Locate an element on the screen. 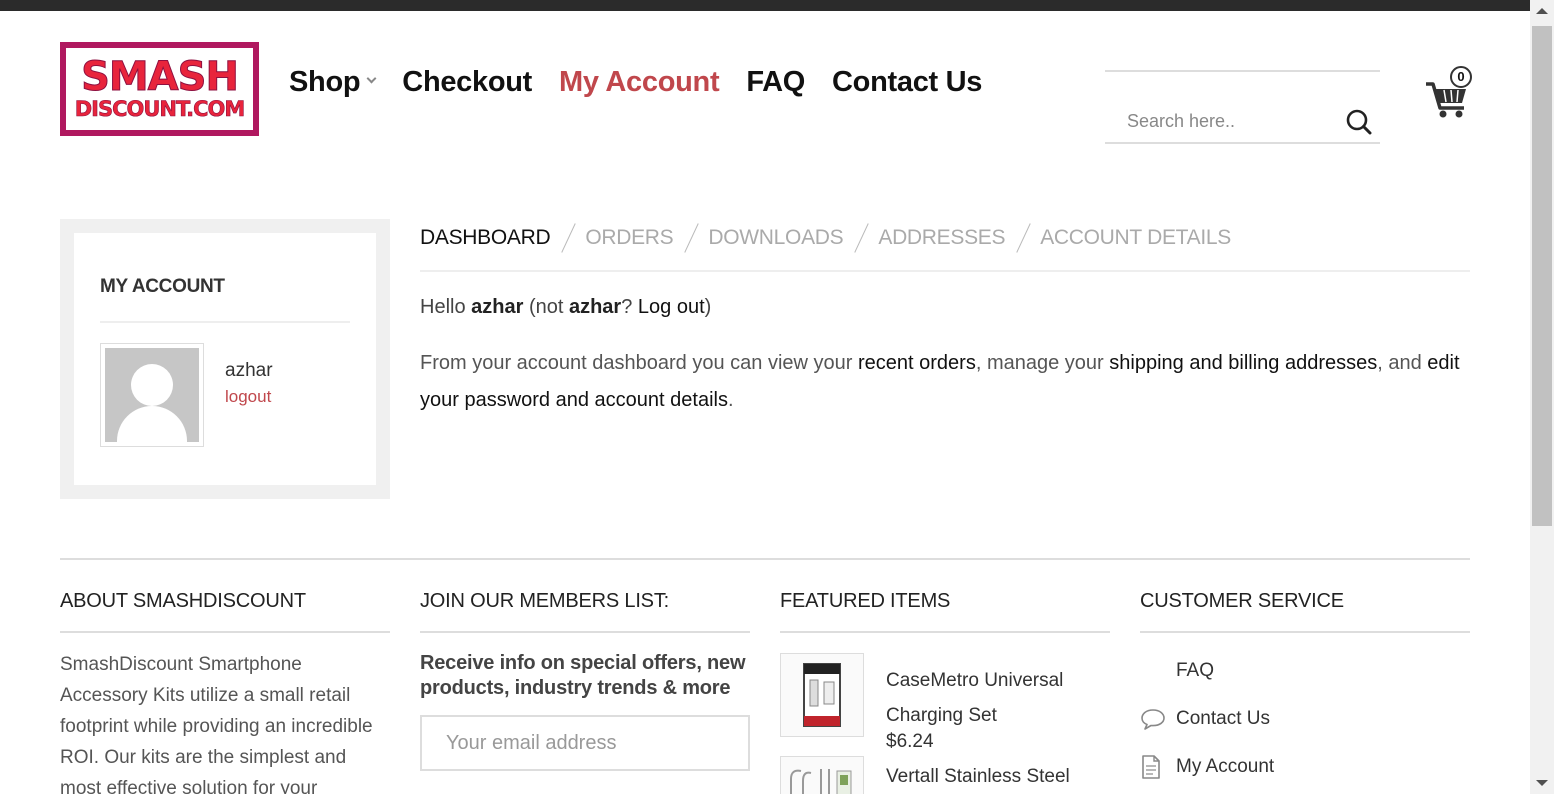 This screenshot has width=1554, height=794. account-sidebar: MY ACCOUNT azhar logout is located at coordinates (225, 359).